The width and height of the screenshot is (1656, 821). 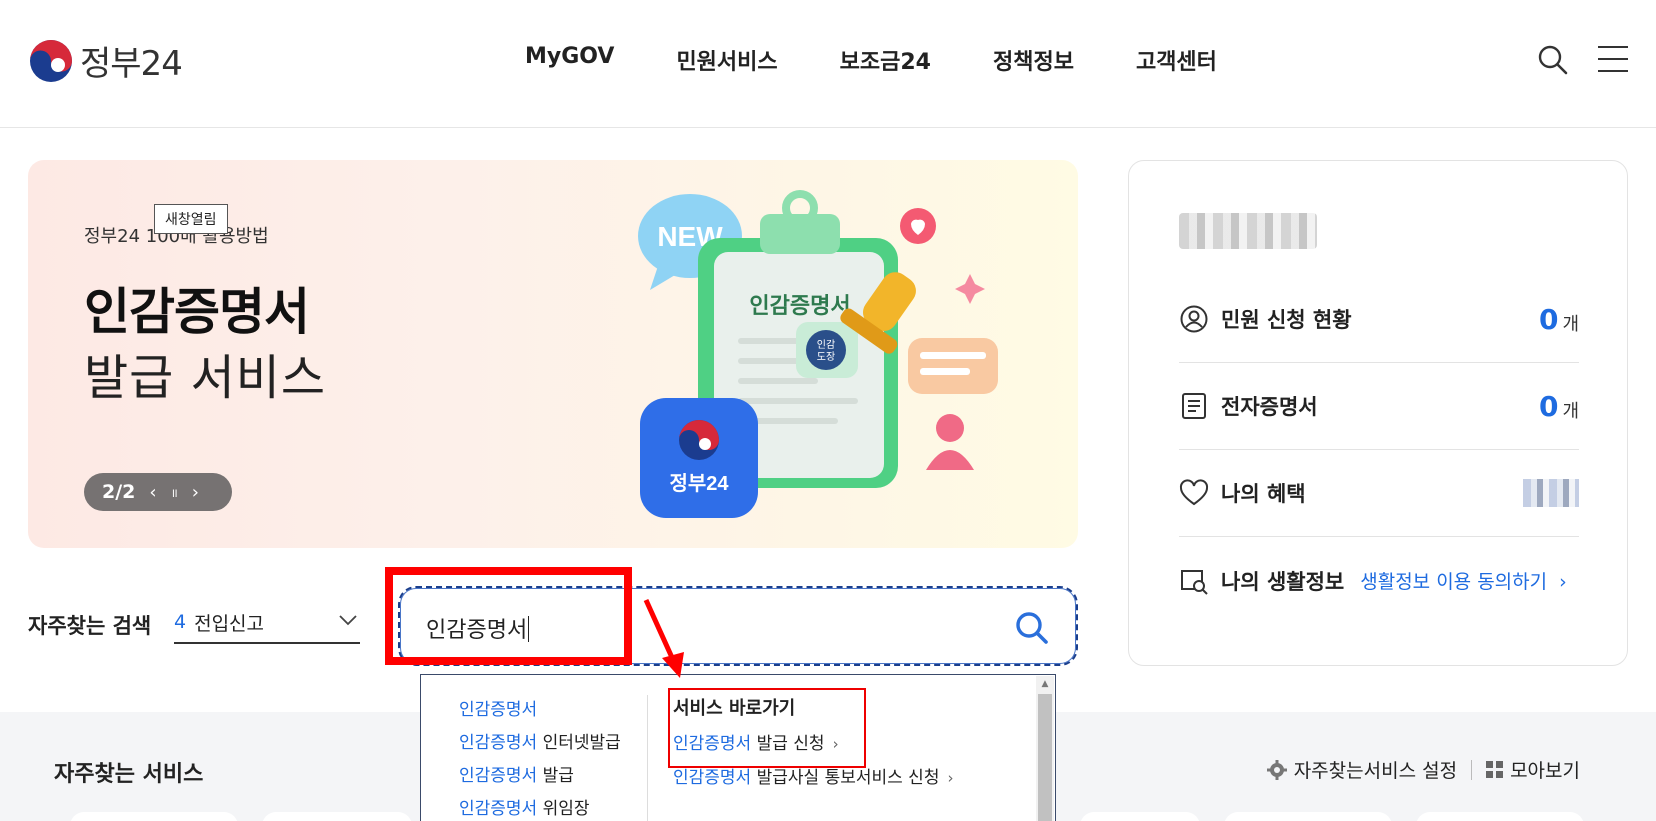 What do you see at coordinates (1613, 59) in the screenshot?
I see `hamburger-menu-icon` at bounding box center [1613, 59].